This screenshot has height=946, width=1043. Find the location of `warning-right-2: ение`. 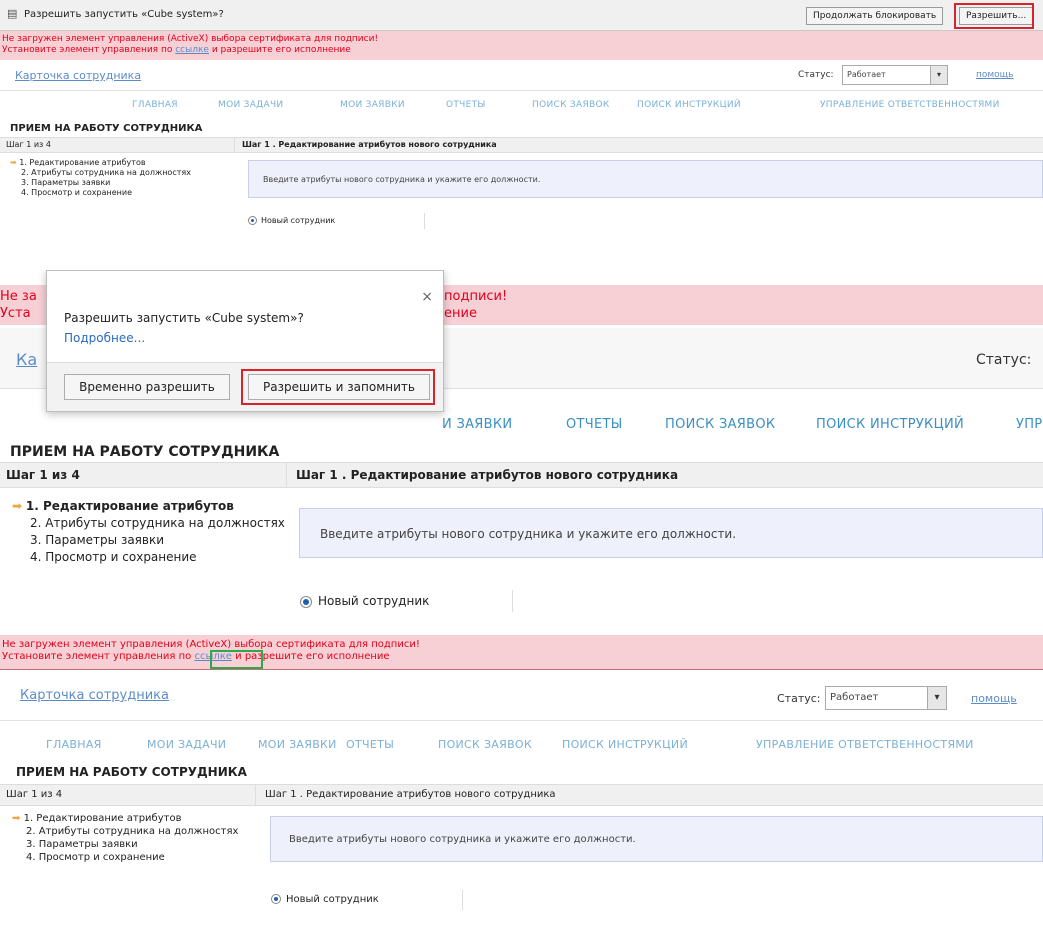

warning-right-2: ение is located at coordinates (460, 313).